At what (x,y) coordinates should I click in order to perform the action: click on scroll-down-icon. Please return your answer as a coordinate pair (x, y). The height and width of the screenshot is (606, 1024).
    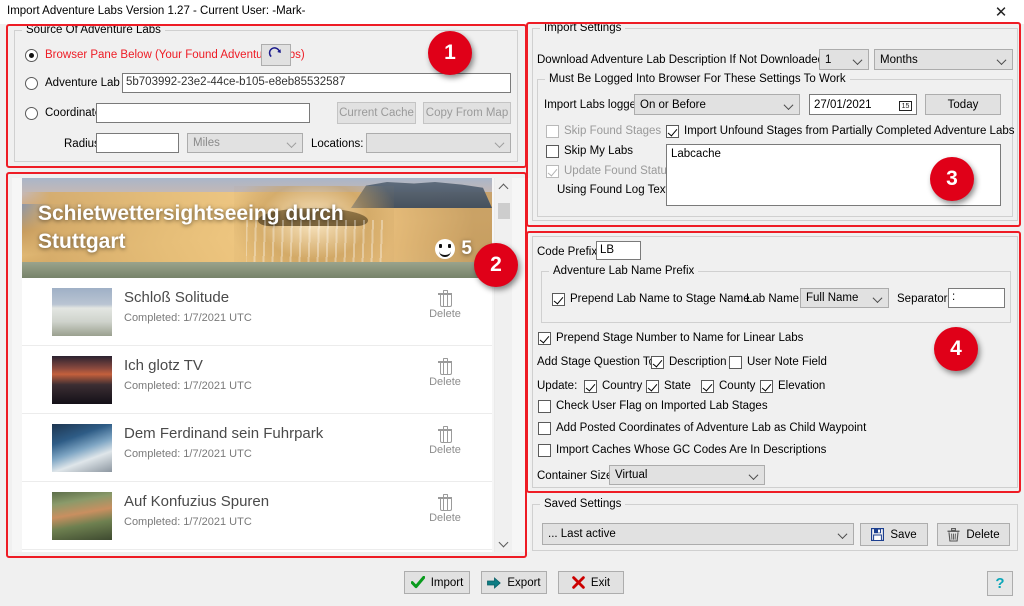
    Looking at the image, I should click on (504, 543).